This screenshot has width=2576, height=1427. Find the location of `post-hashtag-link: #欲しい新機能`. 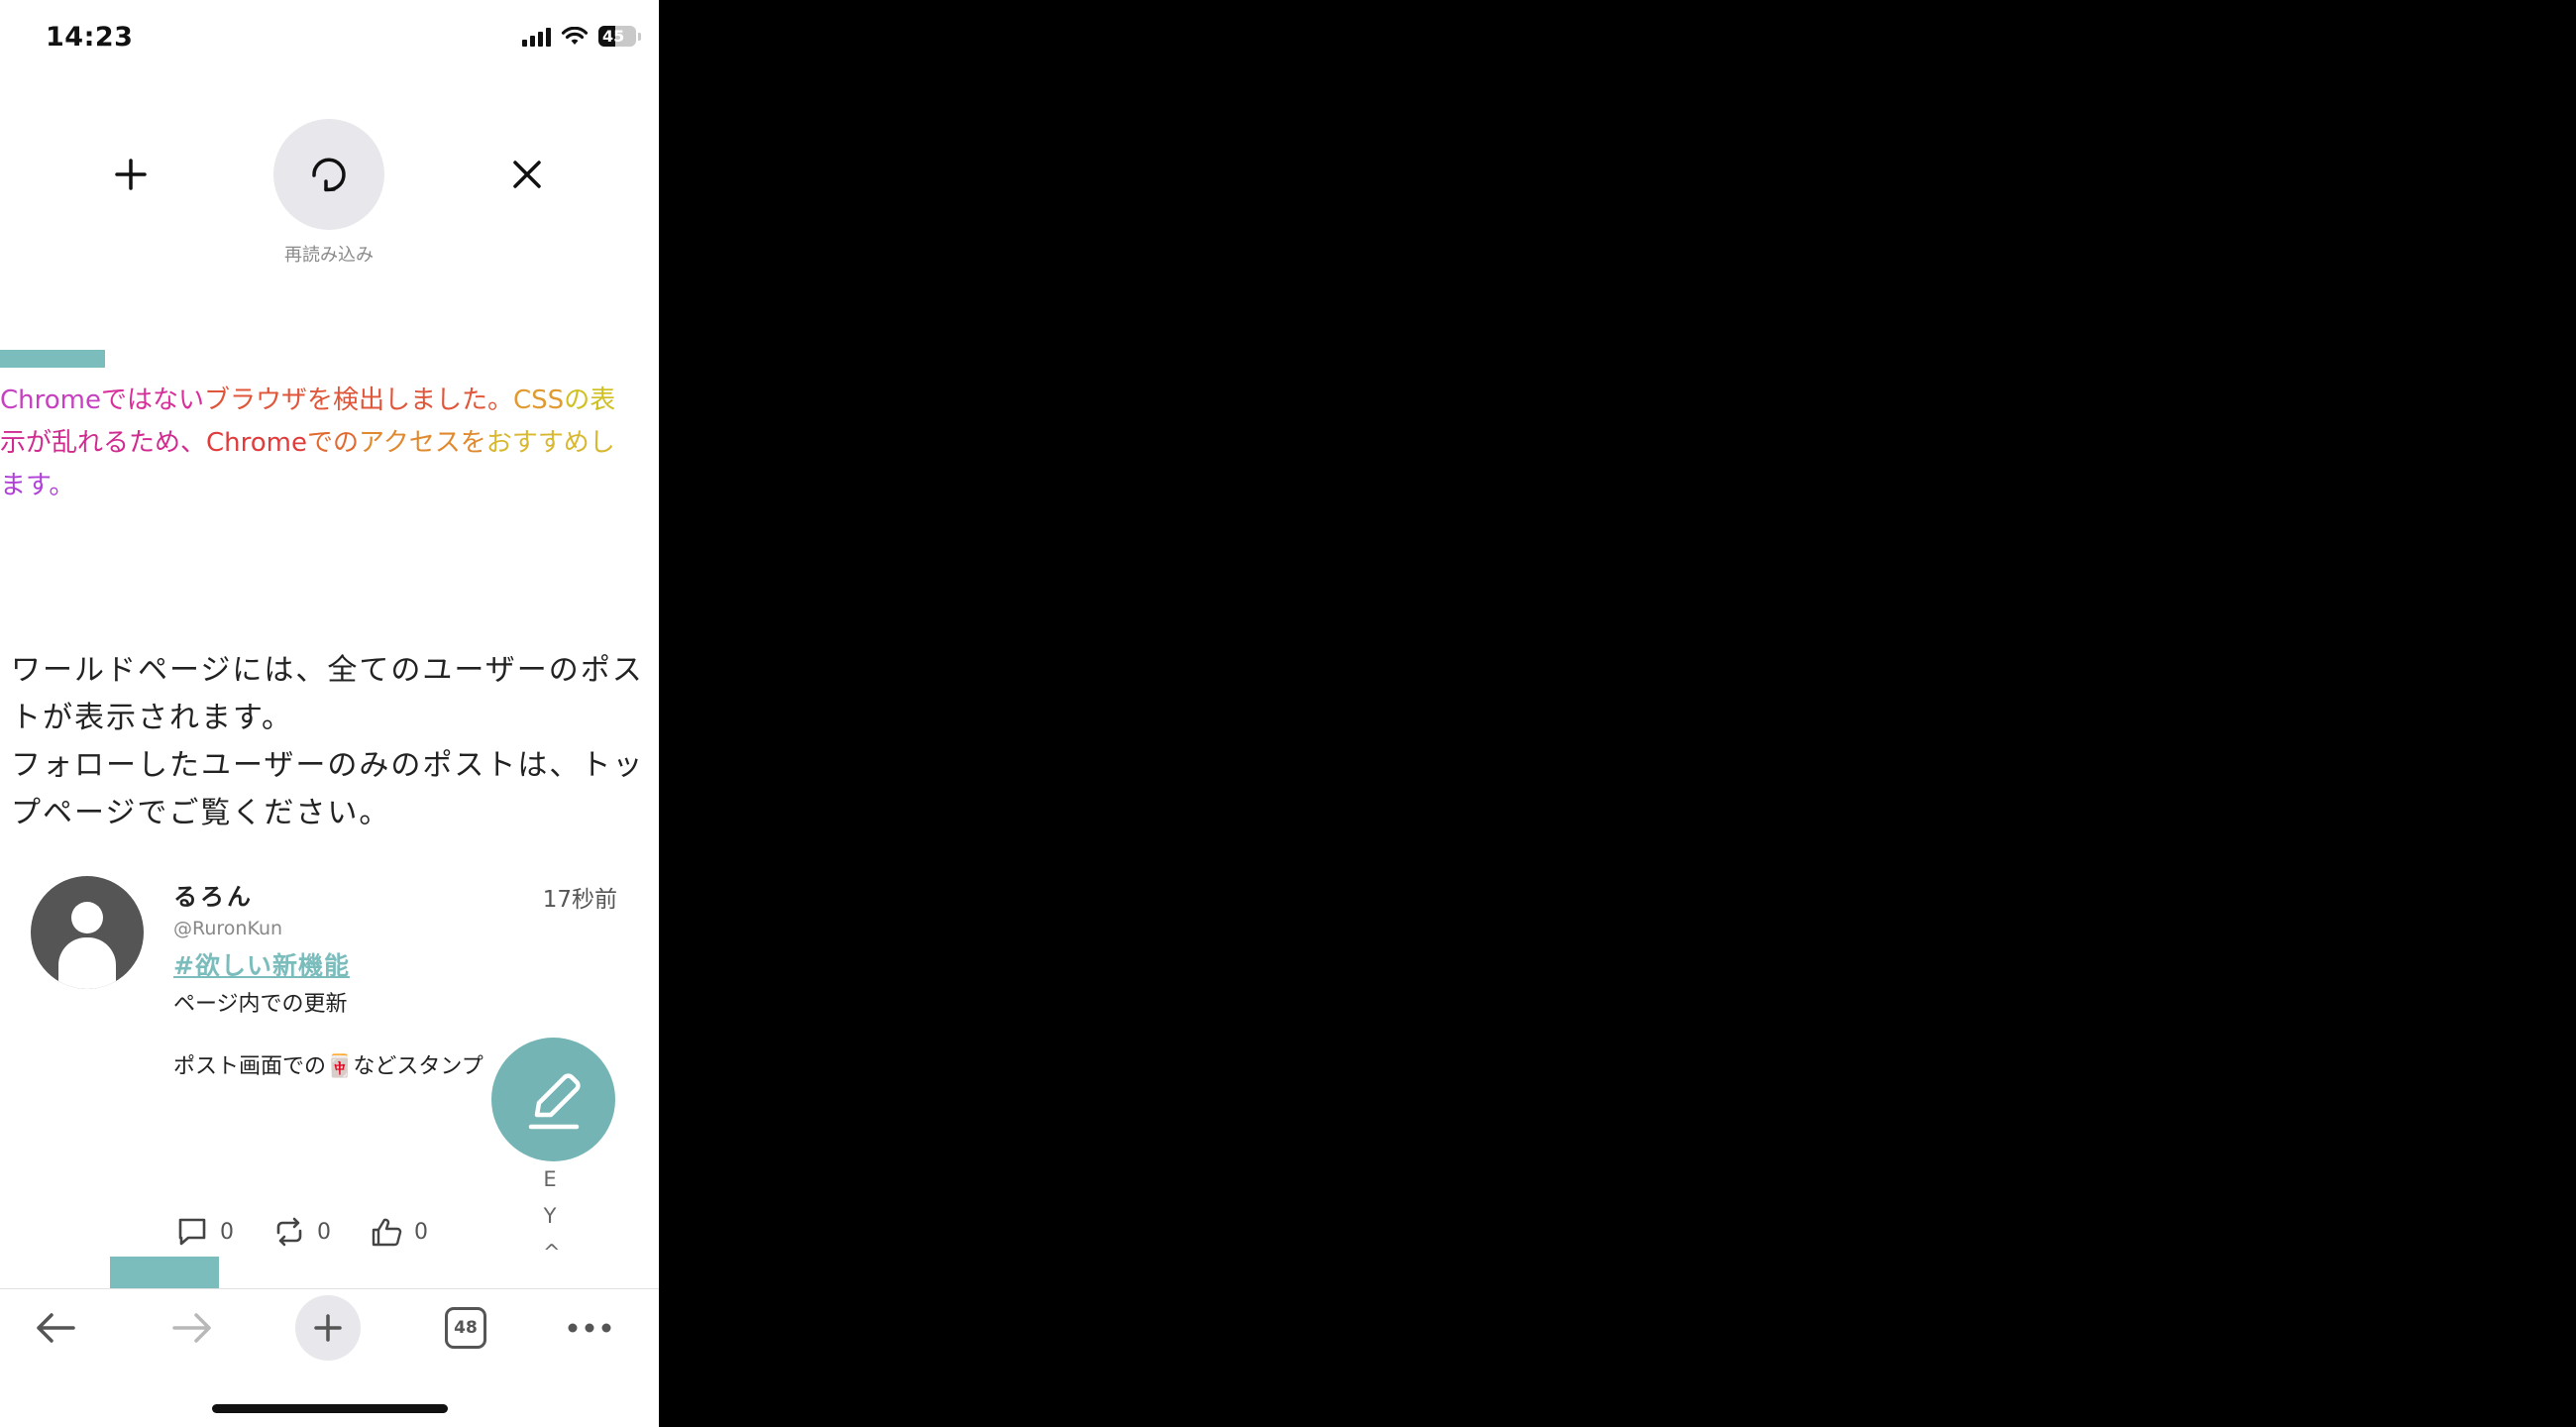

post-hashtag-link: #欲しい新機能 is located at coordinates (261, 964).